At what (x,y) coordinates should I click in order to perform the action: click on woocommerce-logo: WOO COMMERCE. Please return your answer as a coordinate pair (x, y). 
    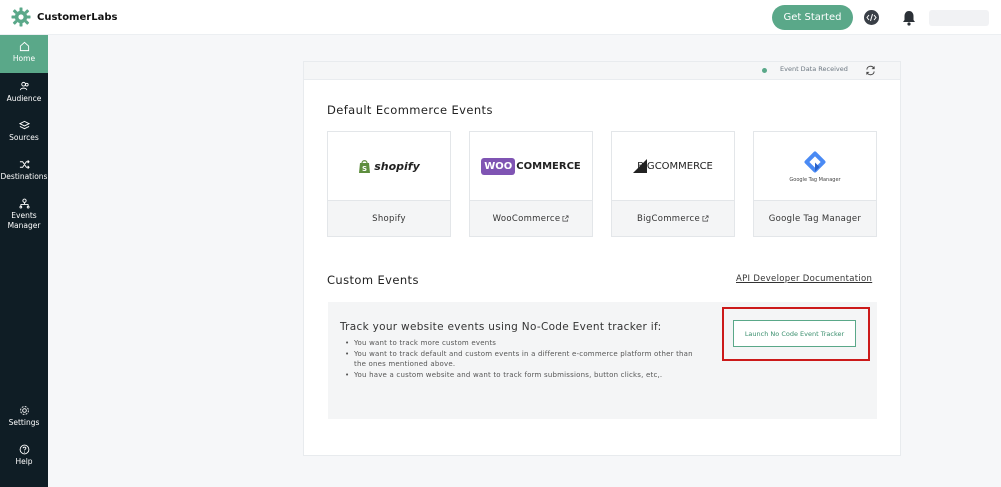
    Looking at the image, I should click on (531, 166).